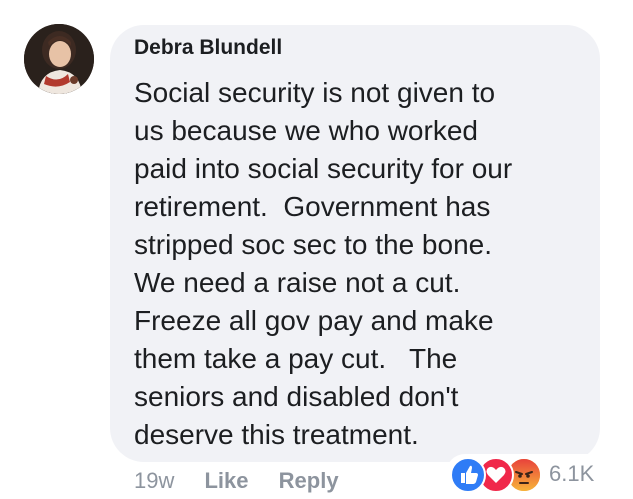 This screenshot has height=499, width=633. I want to click on author-name: Debra Blundell, so click(208, 48).